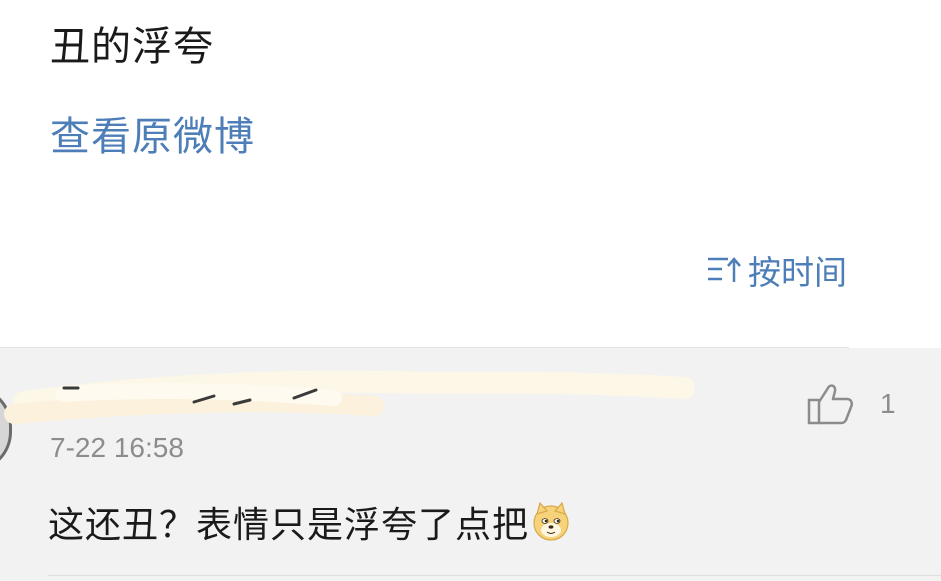  Describe the element at coordinates (494, 575) in the screenshot. I see `comment-divider` at that location.